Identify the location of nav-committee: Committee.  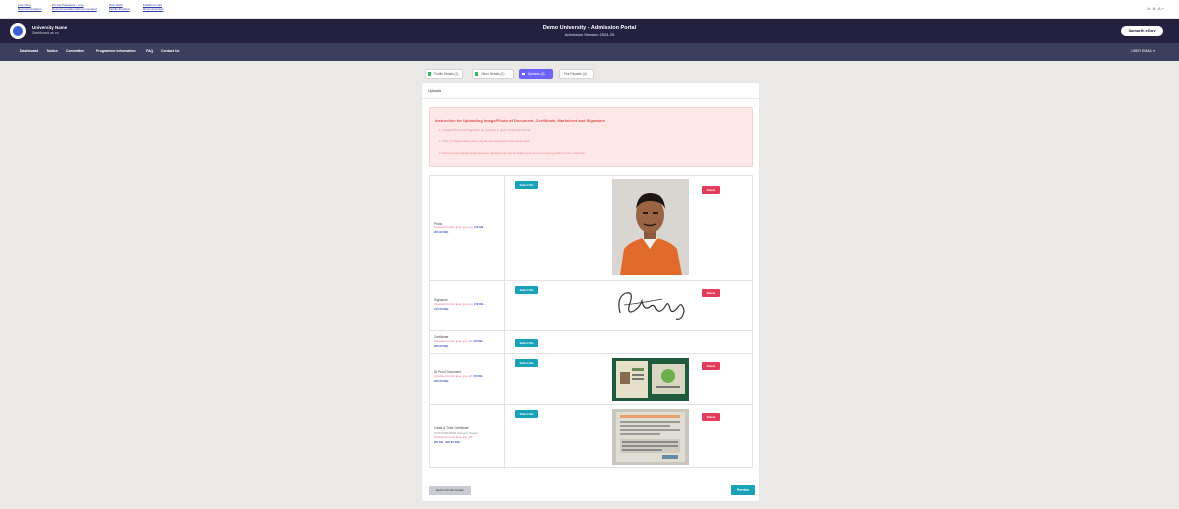
(75, 51).